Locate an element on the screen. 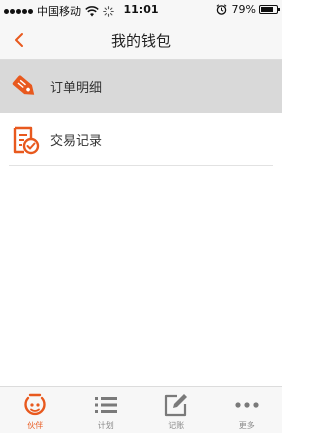 This screenshot has width=320, height=433. page-title: 我的钱包 is located at coordinates (140, 41).